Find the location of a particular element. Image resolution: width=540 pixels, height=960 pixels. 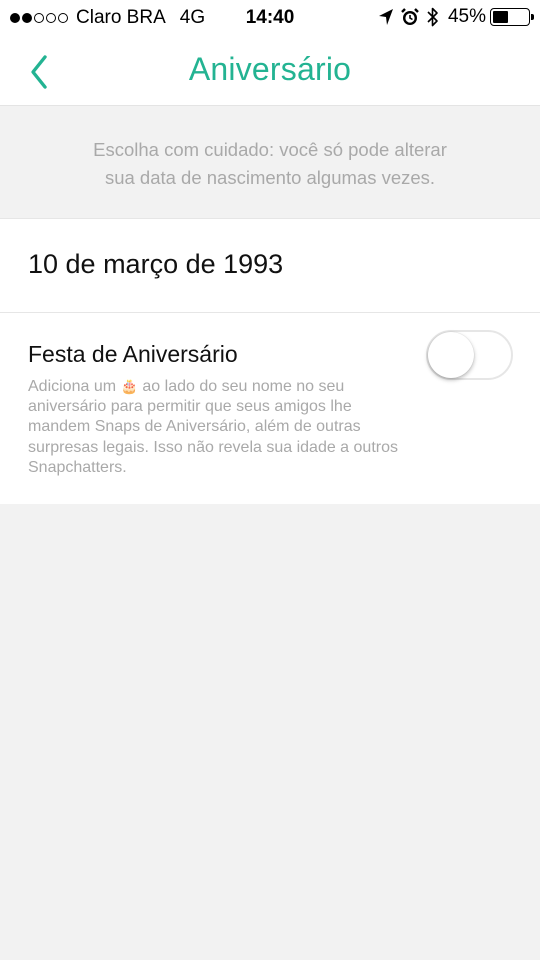

description-part-1: Adiciona um is located at coordinates (72, 386).